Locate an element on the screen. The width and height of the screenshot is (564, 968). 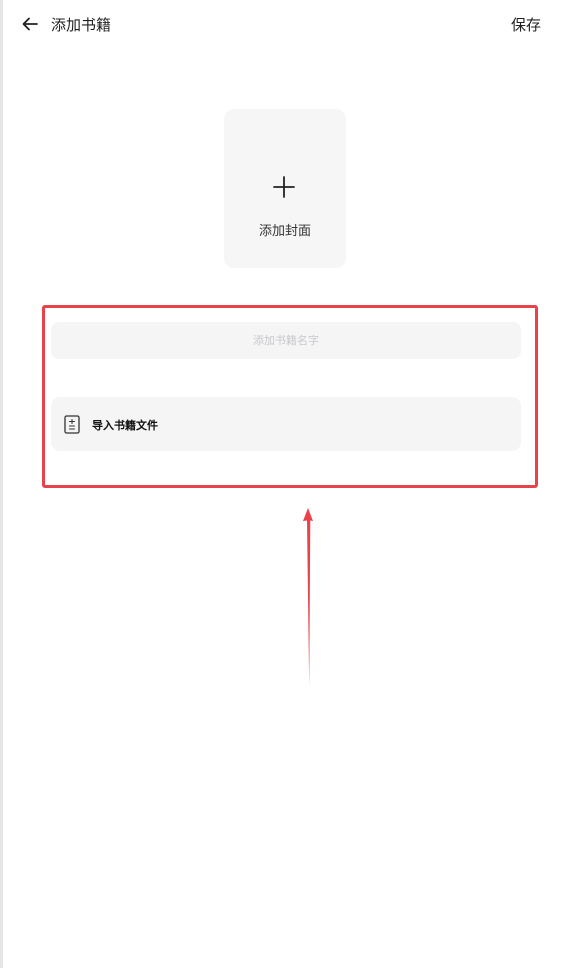
plus-icon is located at coordinates (284, 187).